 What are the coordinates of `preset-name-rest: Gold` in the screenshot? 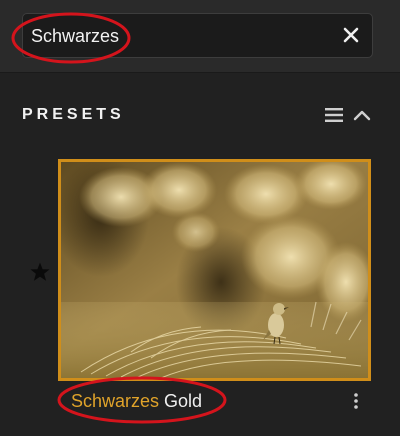 It's located at (181, 401).